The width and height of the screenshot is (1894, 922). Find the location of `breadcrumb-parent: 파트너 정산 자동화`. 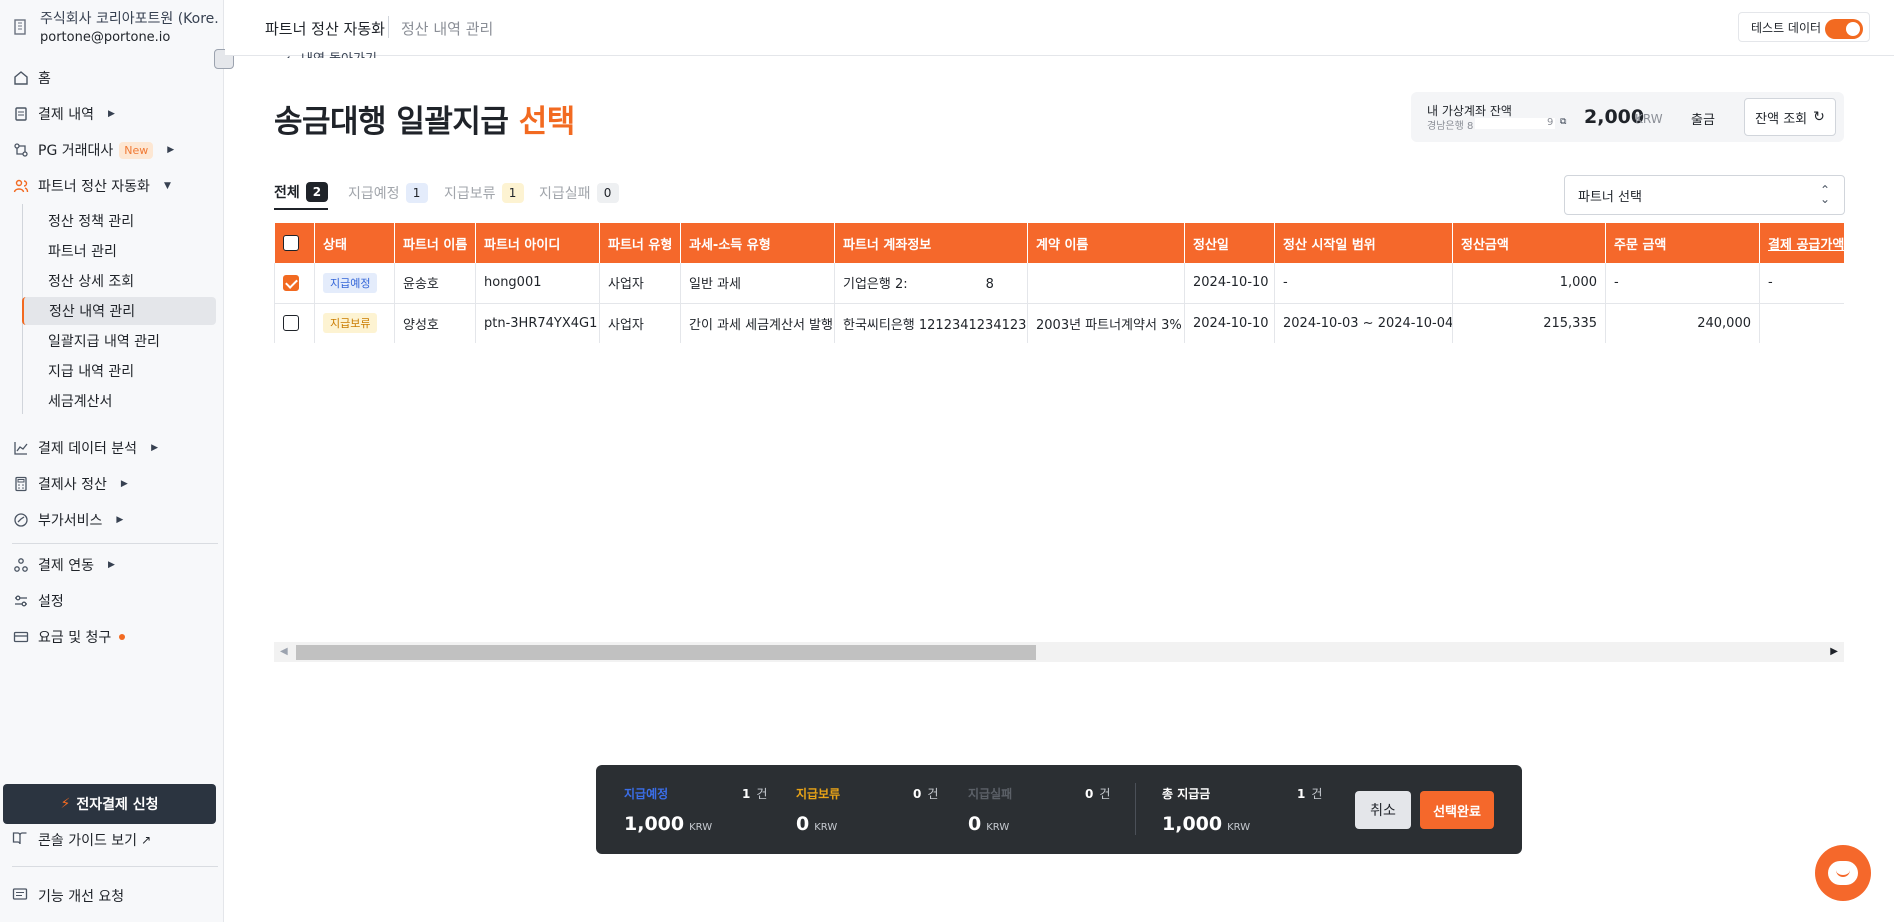

breadcrumb-parent: 파트너 정산 자동화 is located at coordinates (325, 28).